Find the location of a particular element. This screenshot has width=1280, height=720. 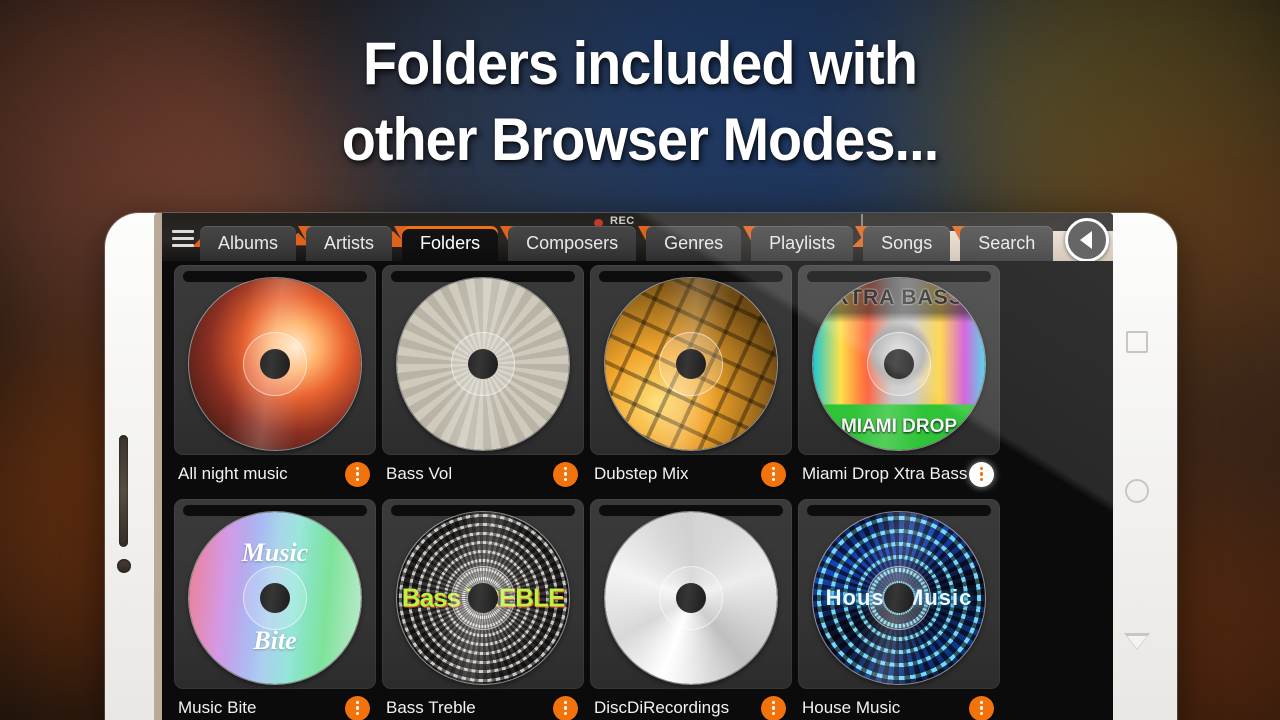

folder-tile: Bass Vol is located at coordinates (483, 379).